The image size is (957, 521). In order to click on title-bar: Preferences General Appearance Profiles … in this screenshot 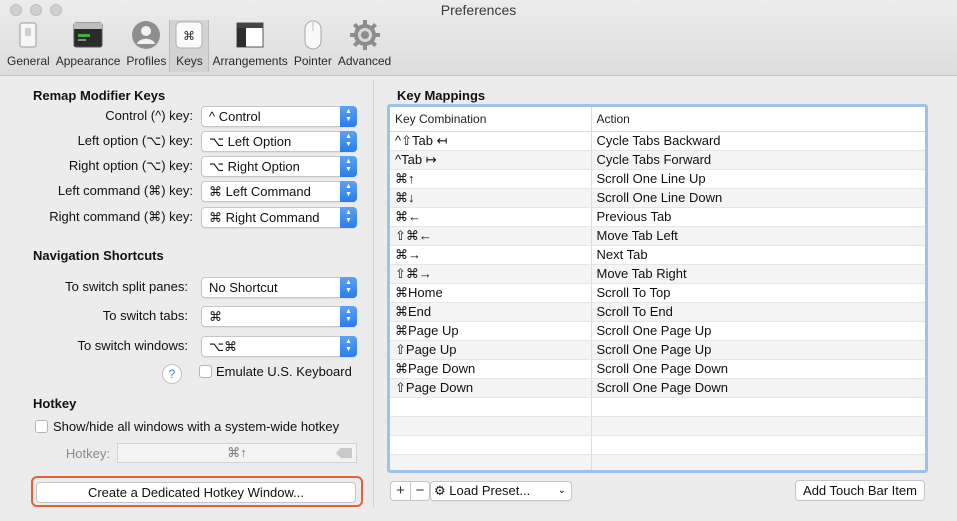, I will do `click(478, 38)`.